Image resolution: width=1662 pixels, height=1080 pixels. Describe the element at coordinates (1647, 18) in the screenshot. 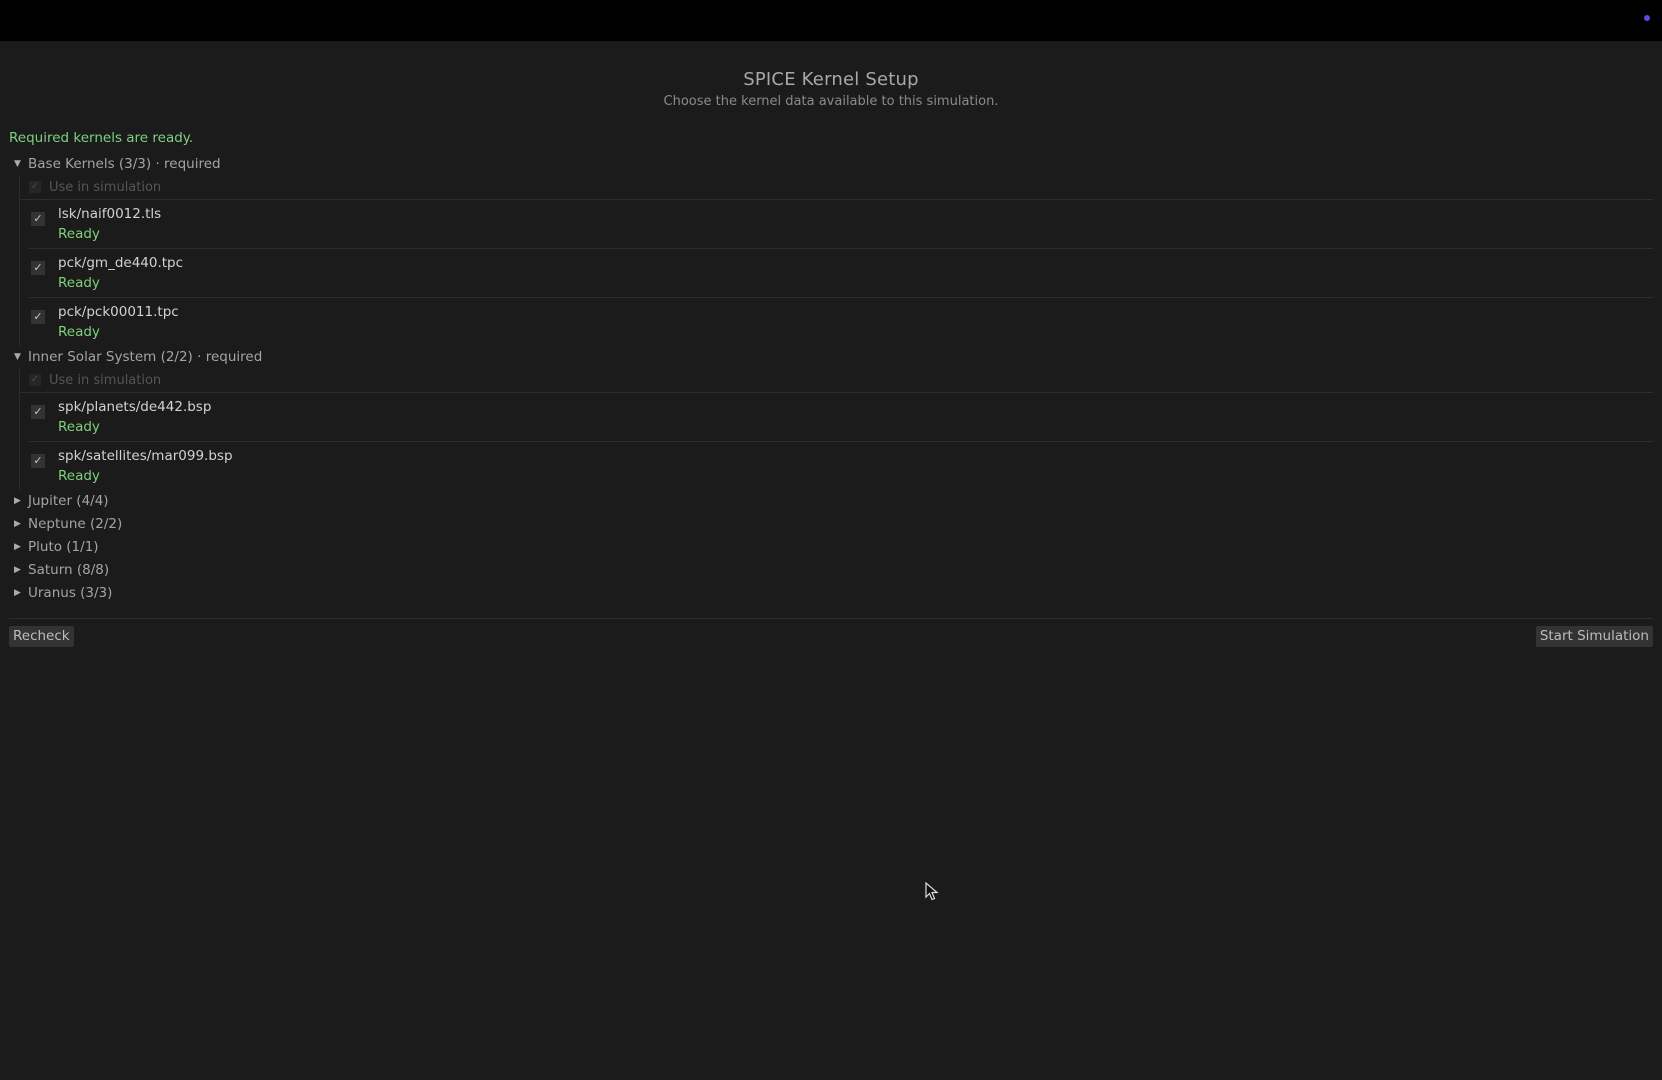

I see `status-dot-icon` at that location.